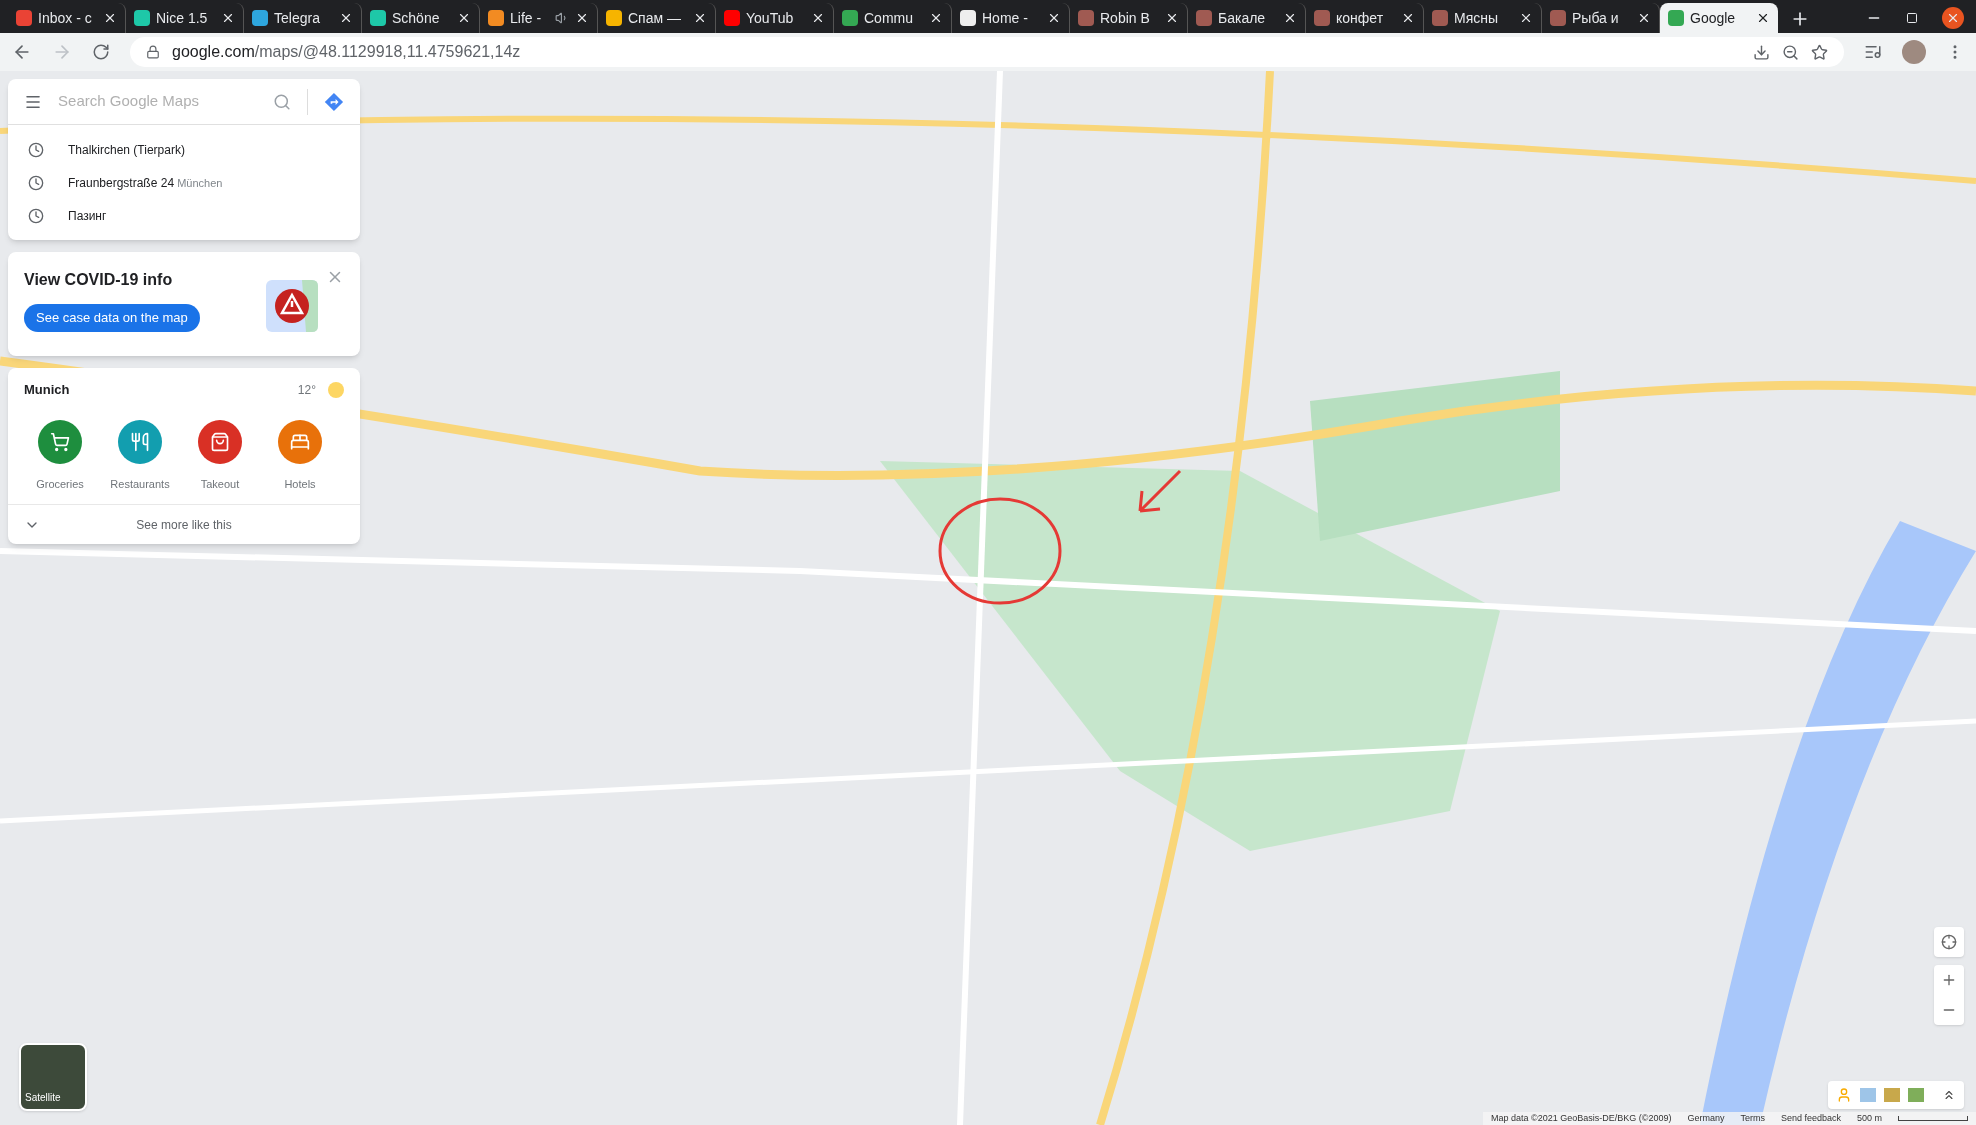  What do you see at coordinates (53, 1077) in the screenshot?
I see `satellite-button: Satellite` at bounding box center [53, 1077].